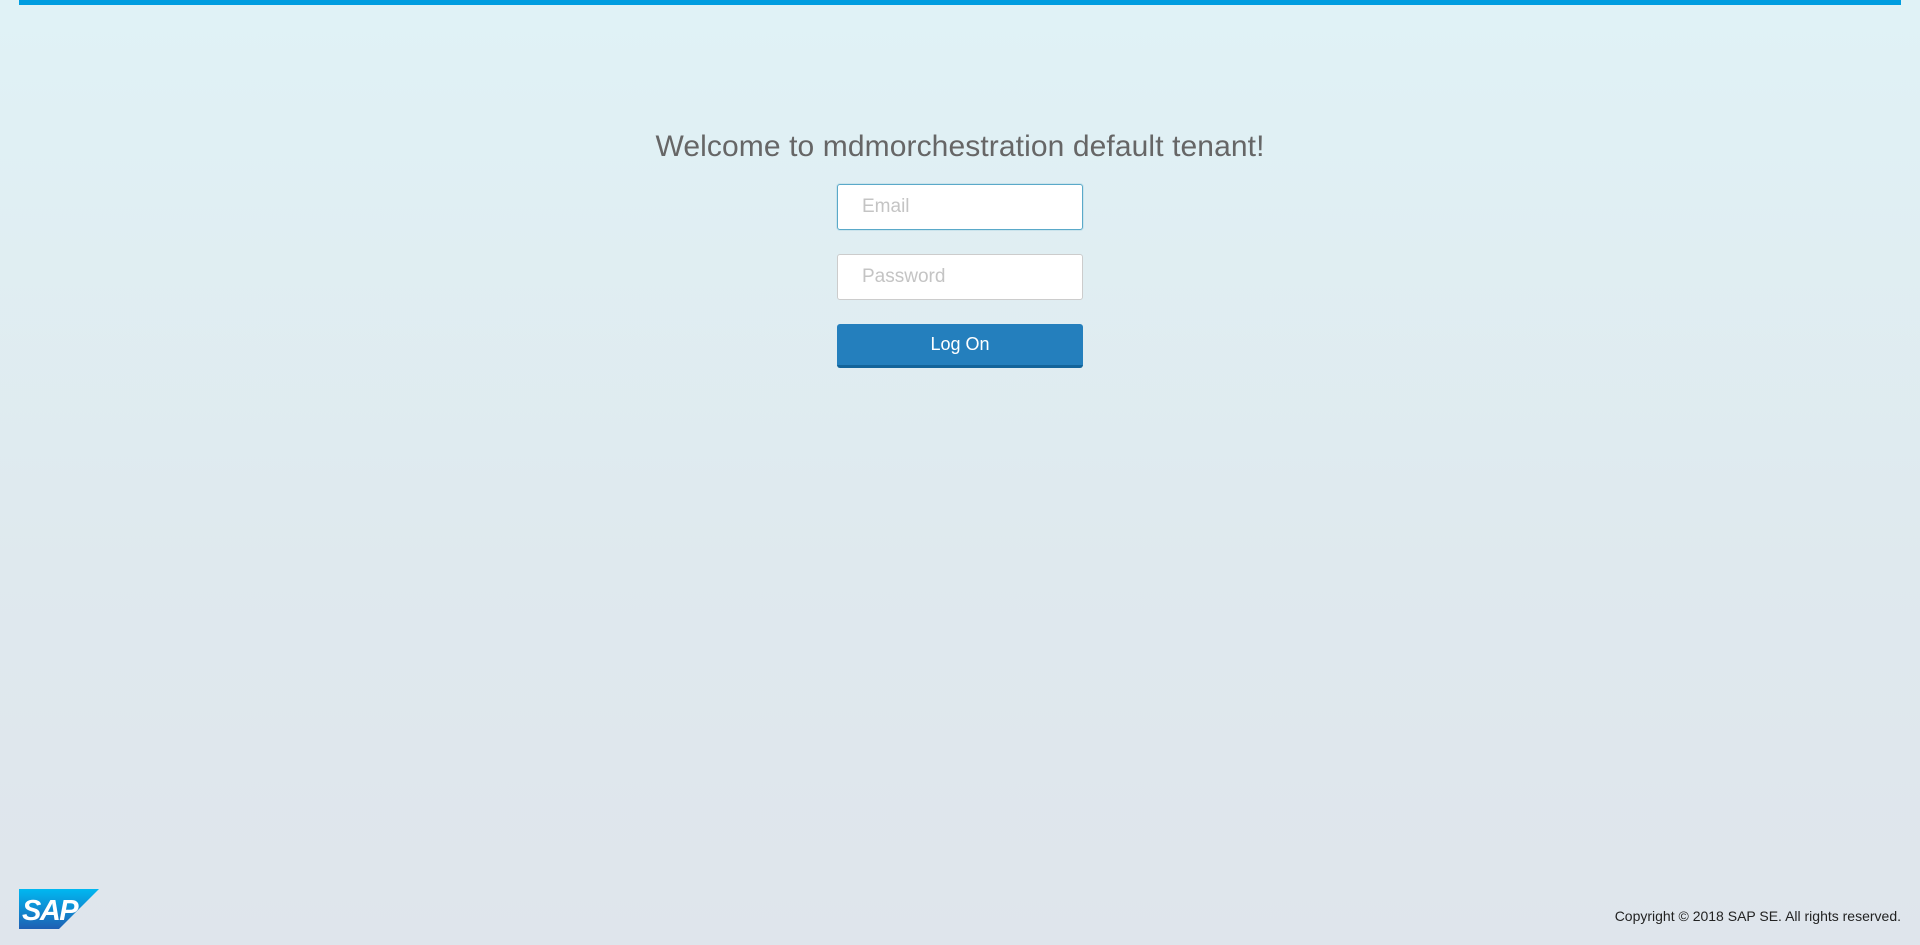 Image resolution: width=1920 pixels, height=945 pixels. What do you see at coordinates (960, 2) in the screenshot?
I see `top-accent-bar` at bounding box center [960, 2].